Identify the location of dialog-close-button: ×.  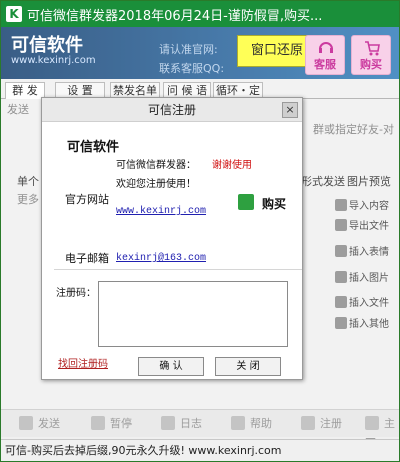
(290, 110).